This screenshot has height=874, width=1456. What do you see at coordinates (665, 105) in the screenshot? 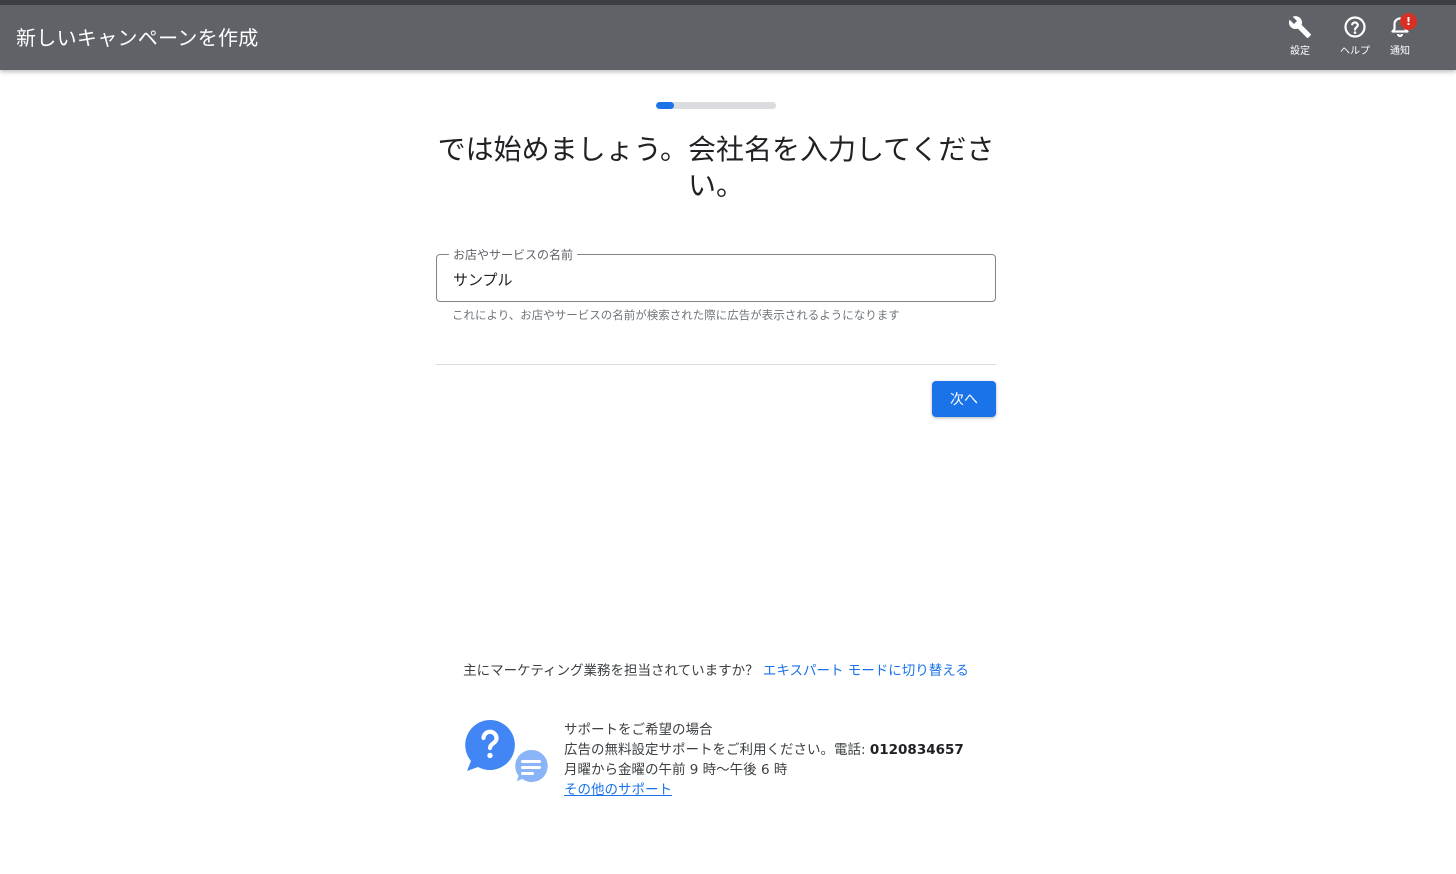
I see `progress-fill` at bounding box center [665, 105].